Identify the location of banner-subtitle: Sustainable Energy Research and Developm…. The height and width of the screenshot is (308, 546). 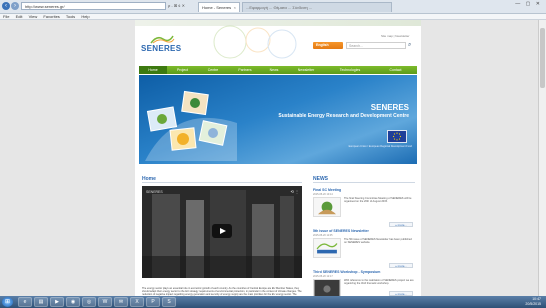
(343, 116).